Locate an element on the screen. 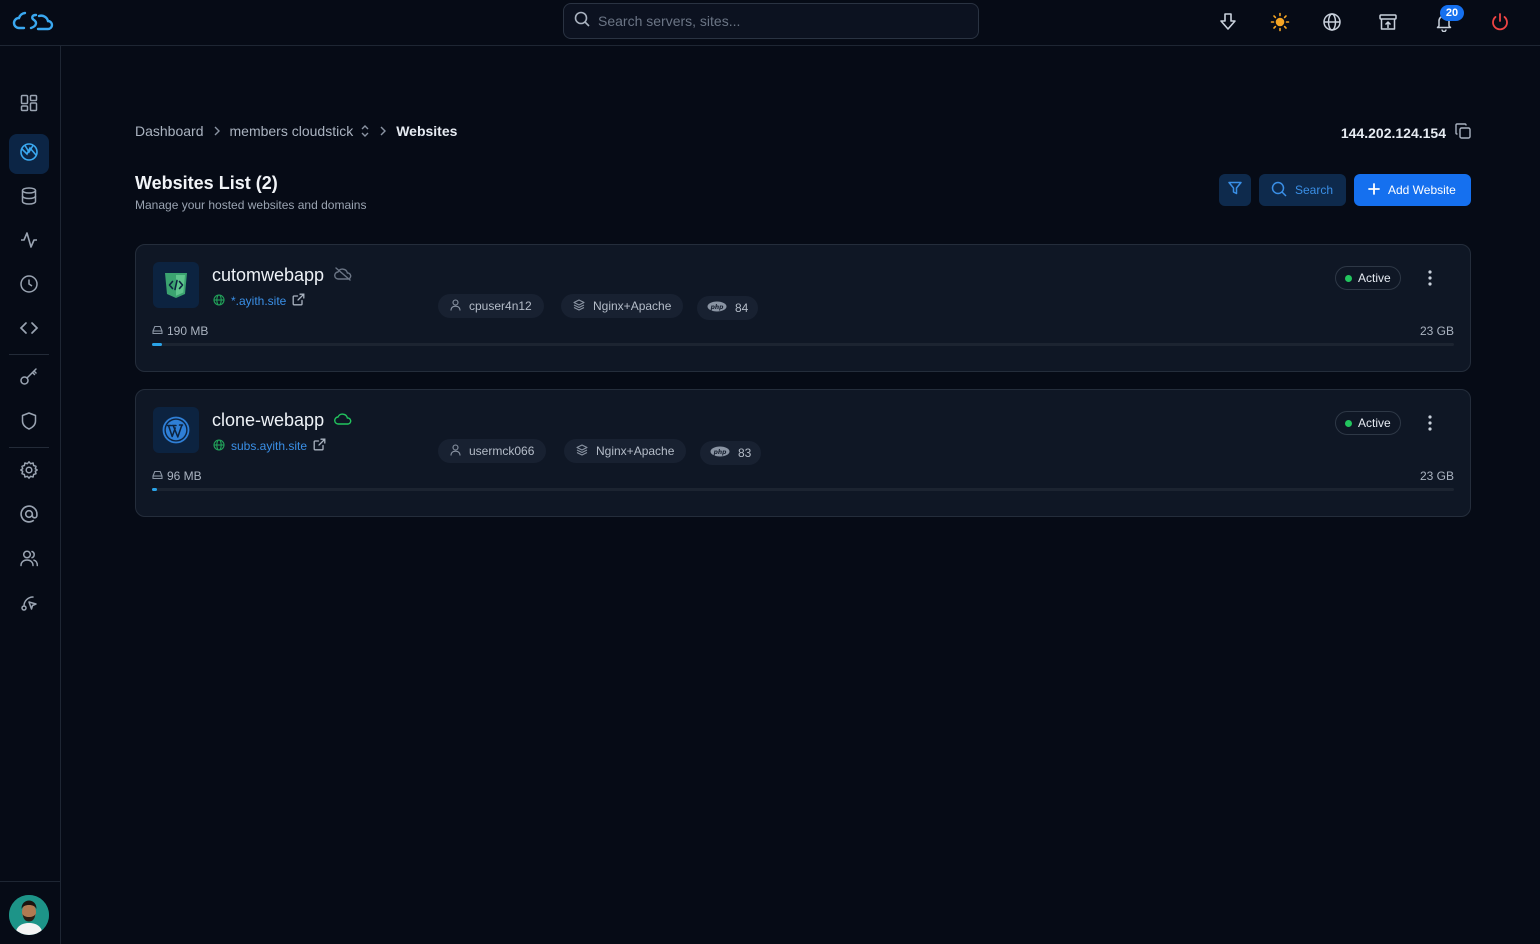 The width and height of the screenshot is (1540, 944). code-icon is located at coordinates (29, 330).